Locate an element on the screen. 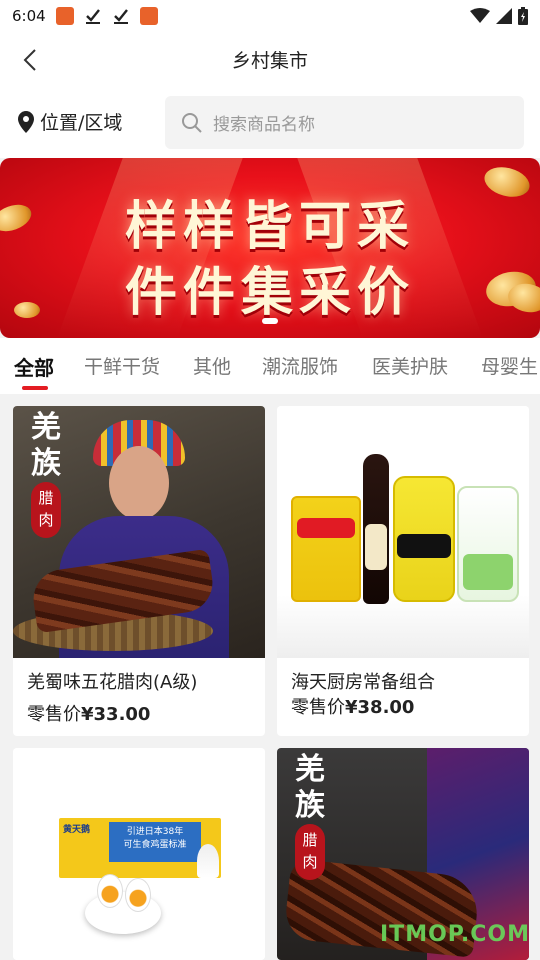  bottle-label is located at coordinates (376, 547).